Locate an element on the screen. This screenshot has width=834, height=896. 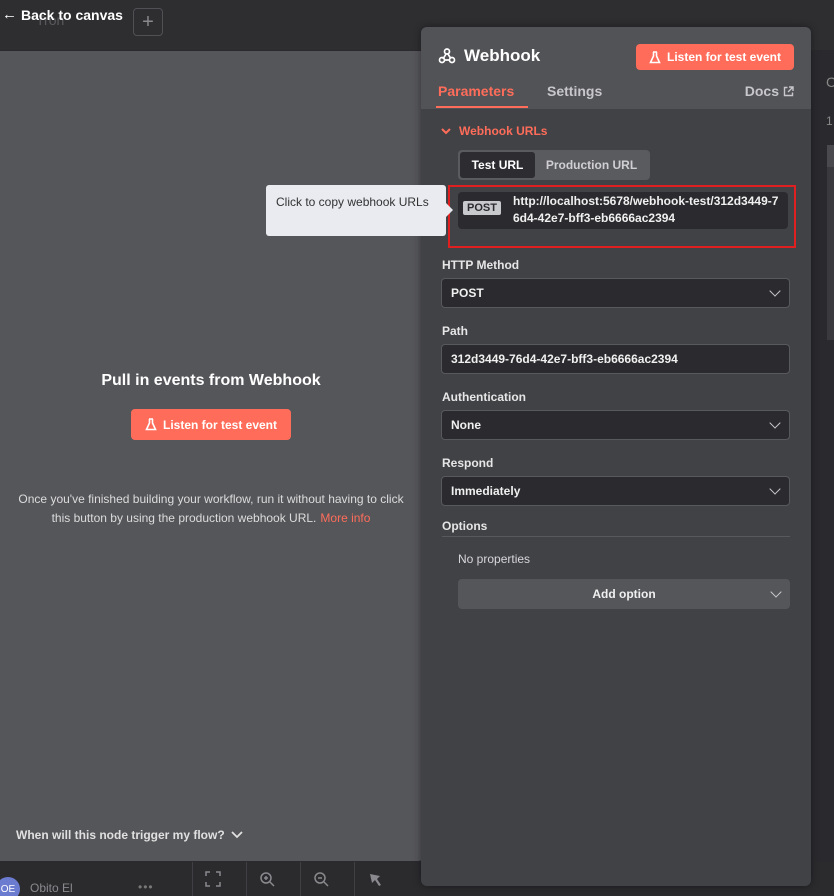
path-label: Path is located at coordinates (455, 331).